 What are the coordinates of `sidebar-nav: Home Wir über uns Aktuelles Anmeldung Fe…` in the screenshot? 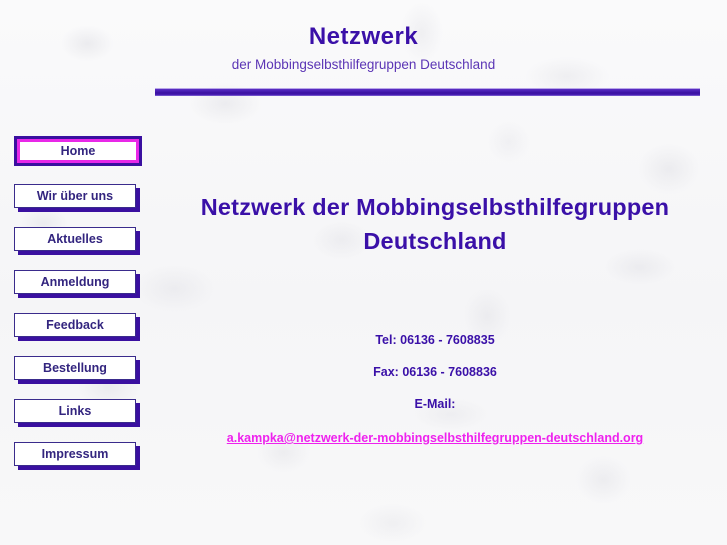 It's located at (84, 311).